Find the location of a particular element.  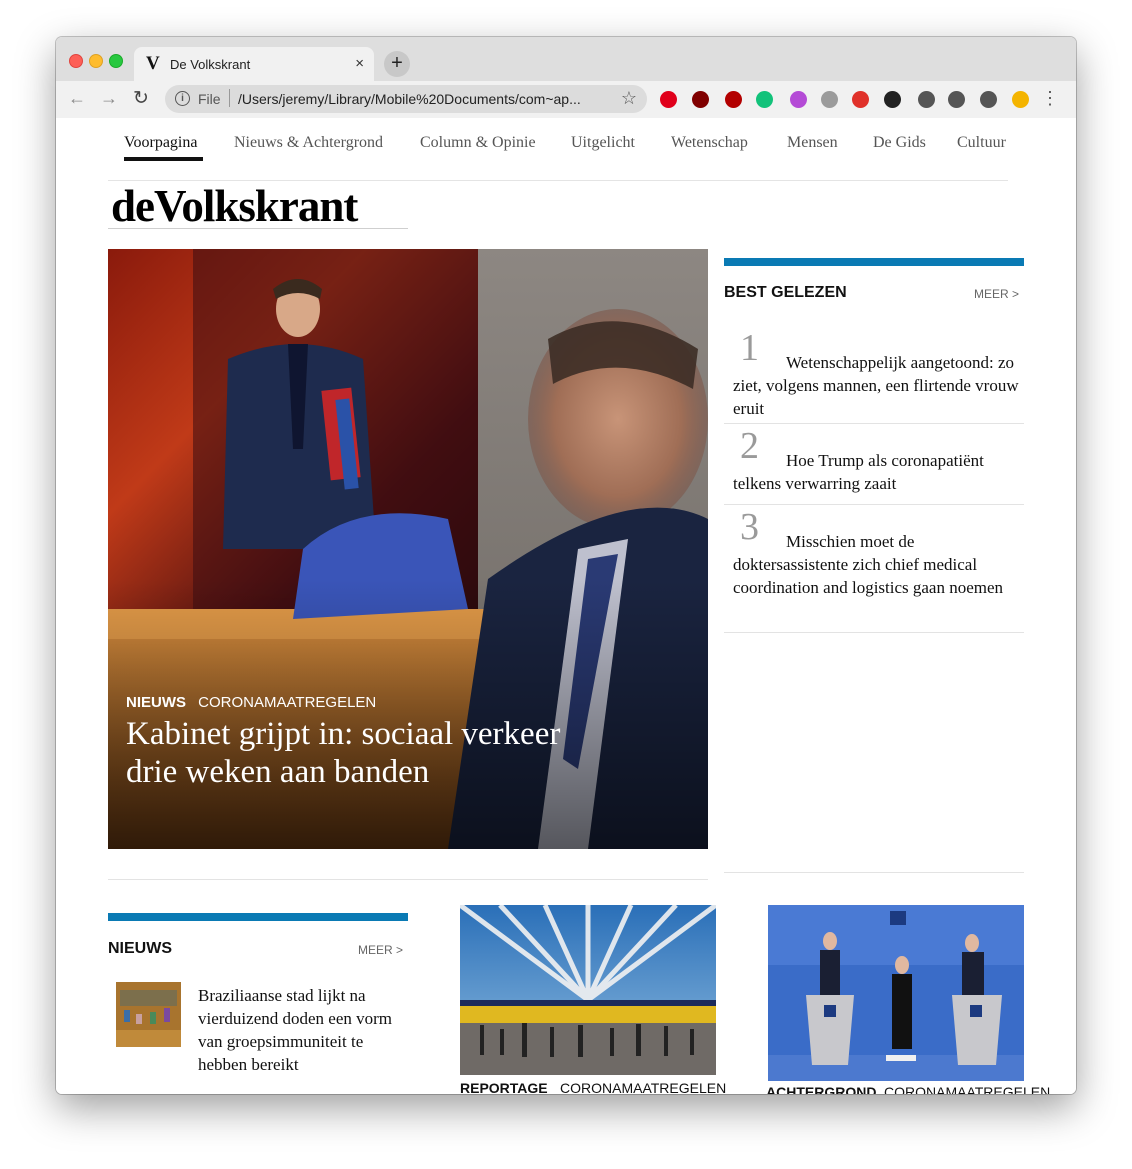

nieuws-accent-bar is located at coordinates (258, 917).